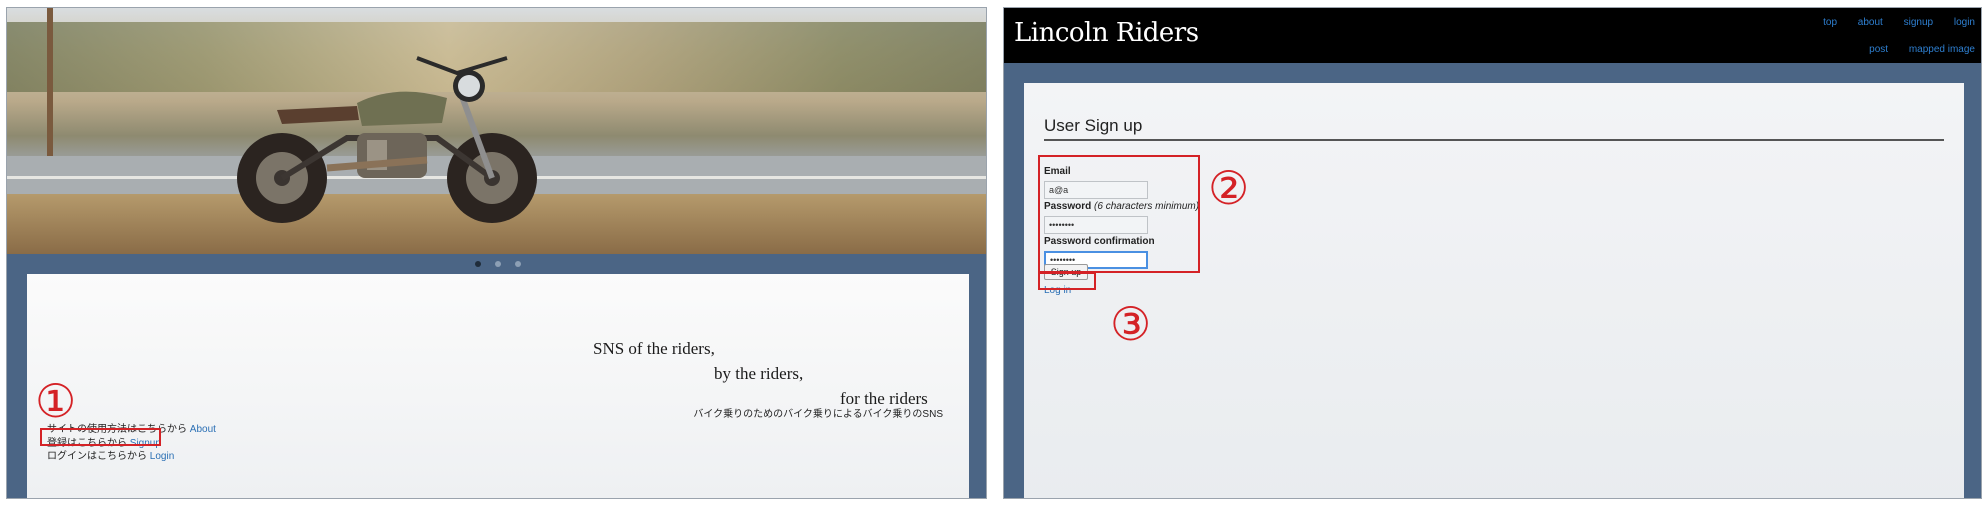 The width and height of the screenshot is (1988, 506). Describe the element at coordinates (654, 348) in the screenshot. I see `slogan-line-1: SNS of the riders,` at that location.